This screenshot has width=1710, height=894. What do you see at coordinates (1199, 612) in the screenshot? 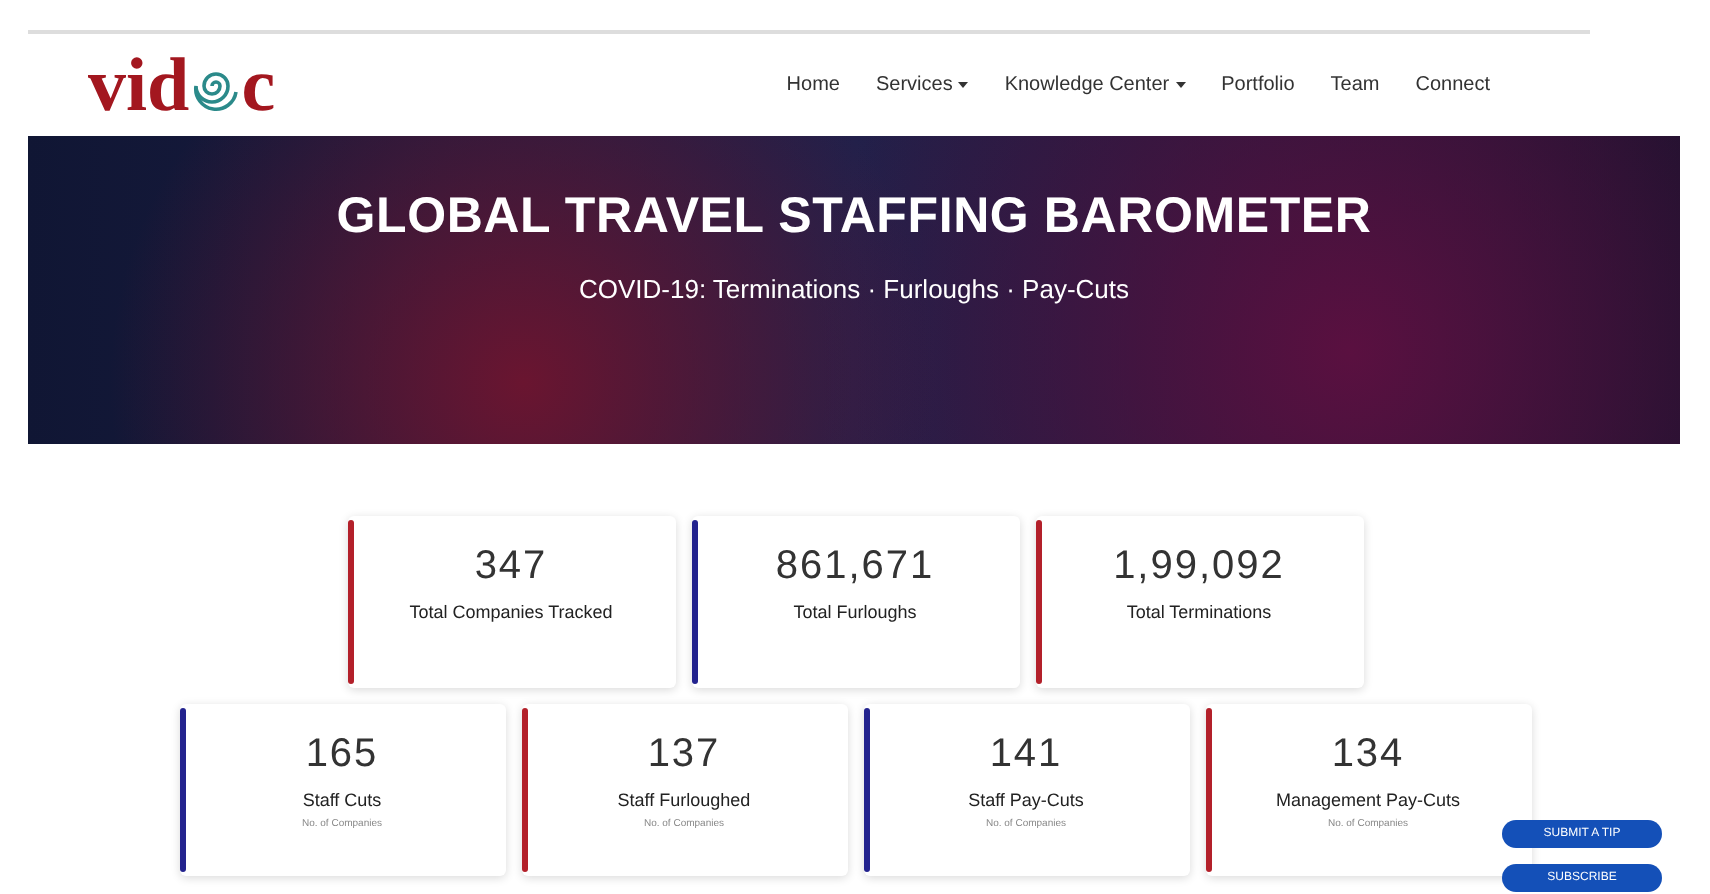
I see `stat-label: Total Terminations` at bounding box center [1199, 612].